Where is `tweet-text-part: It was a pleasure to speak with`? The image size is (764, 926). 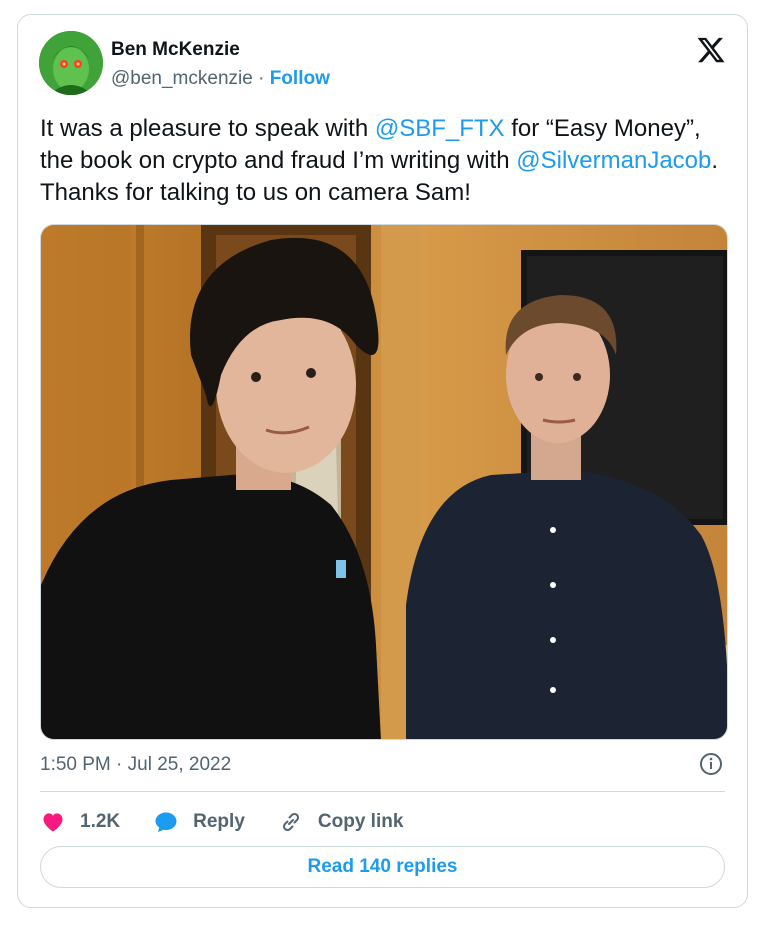 tweet-text-part: It was a pleasure to speak with is located at coordinates (207, 128).